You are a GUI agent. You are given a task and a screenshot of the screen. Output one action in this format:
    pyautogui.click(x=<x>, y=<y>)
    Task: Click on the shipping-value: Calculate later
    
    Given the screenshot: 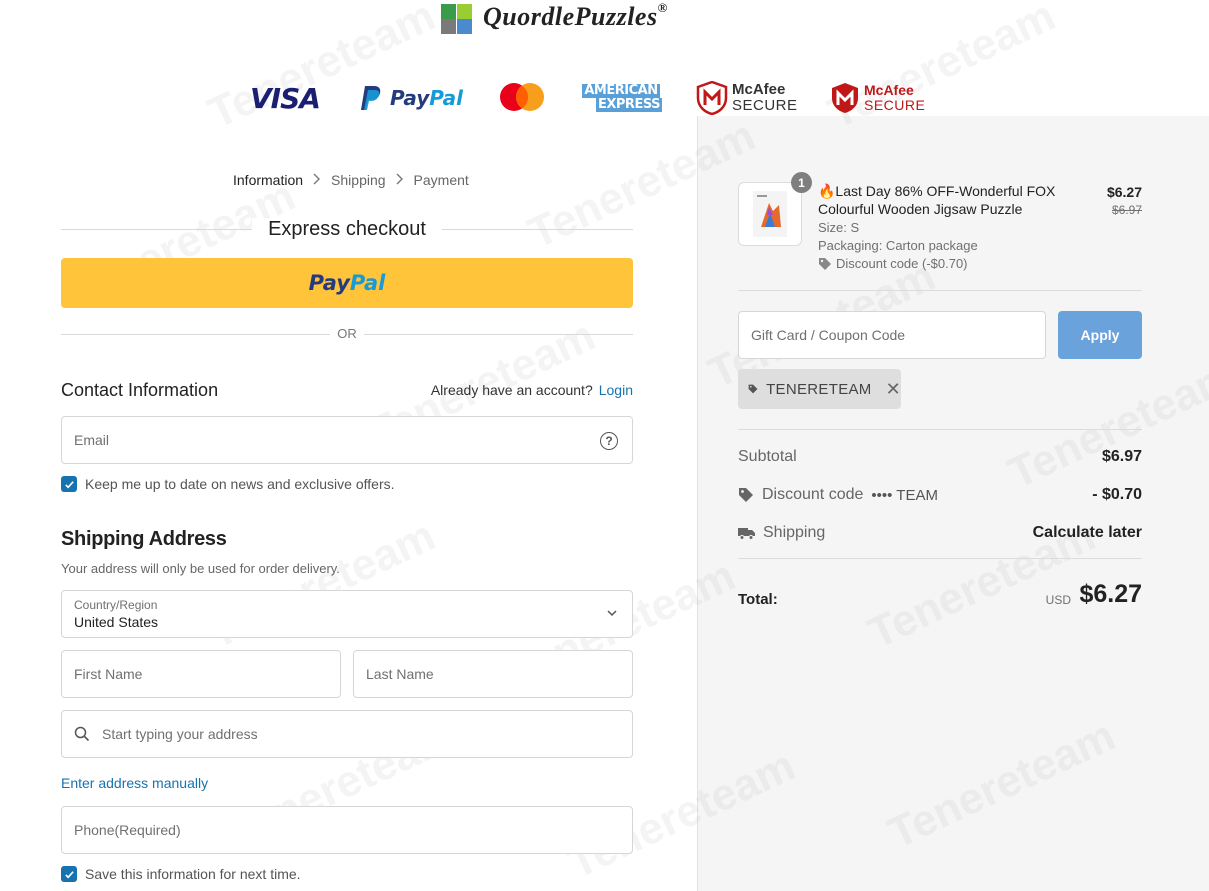 What is the action you would take?
    pyautogui.click(x=1087, y=532)
    